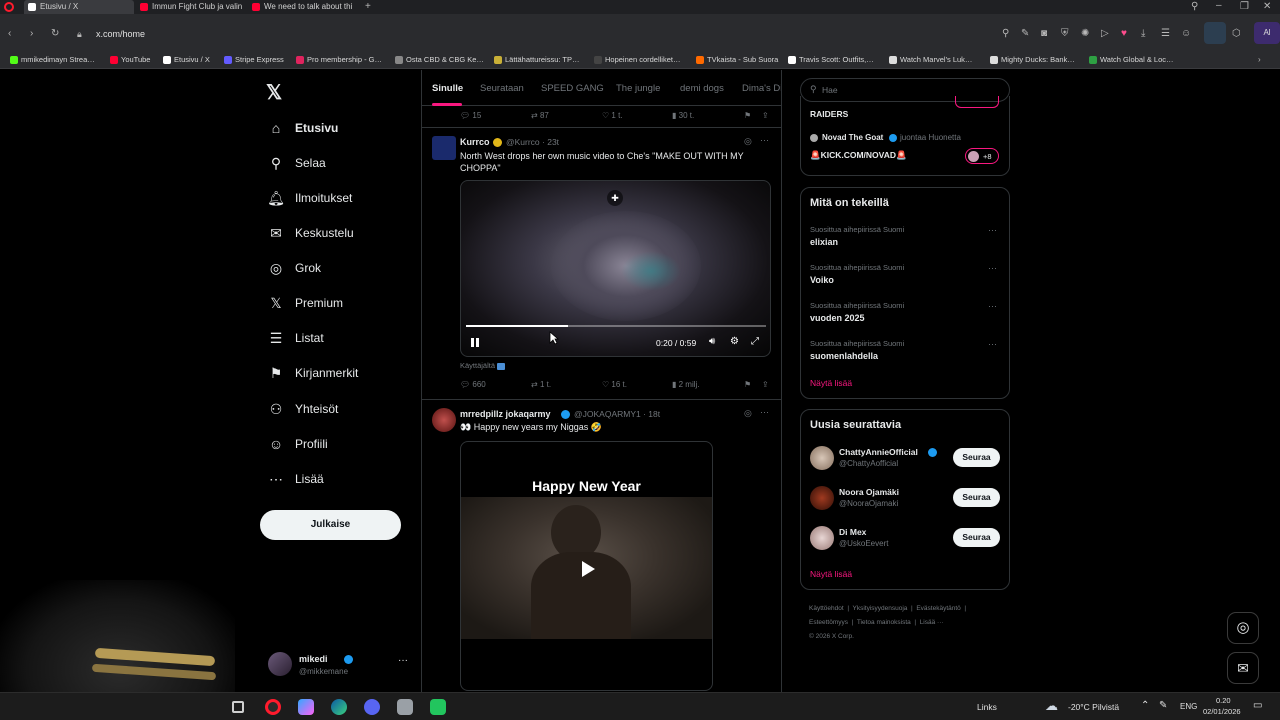  What do you see at coordinates (1223, 700) in the screenshot?
I see `clock-time: 0.20` at bounding box center [1223, 700].